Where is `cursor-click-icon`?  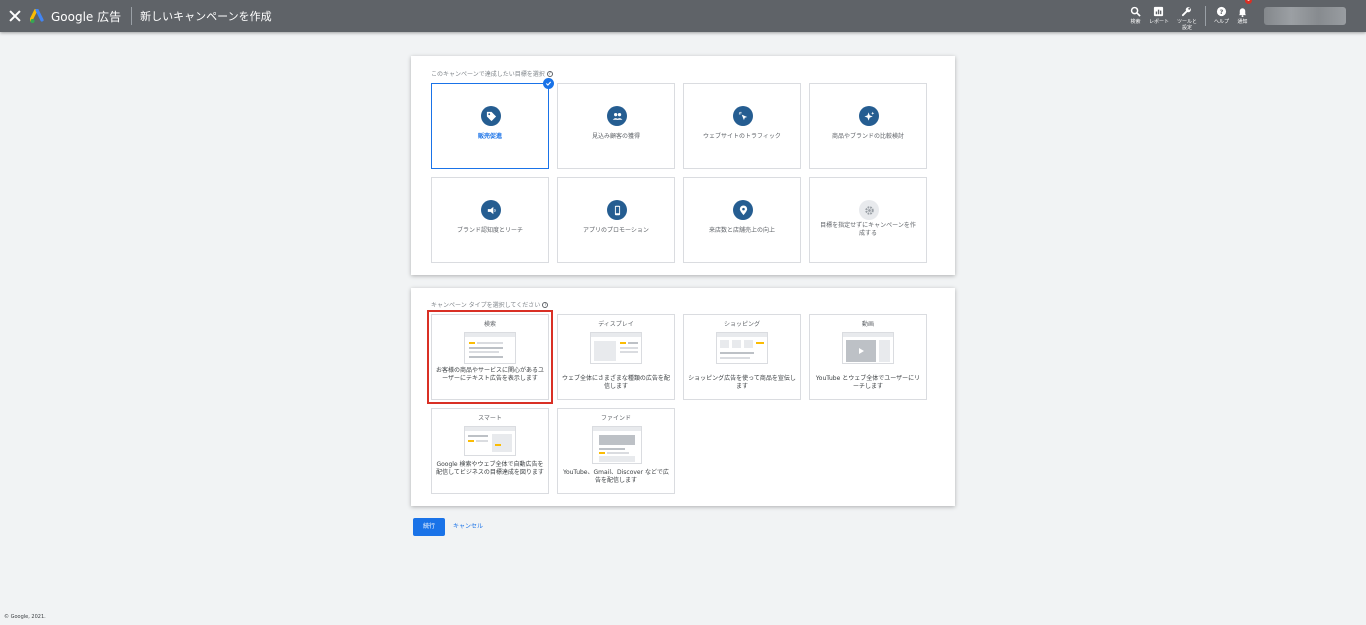
cursor-click-icon is located at coordinates (743, 116).